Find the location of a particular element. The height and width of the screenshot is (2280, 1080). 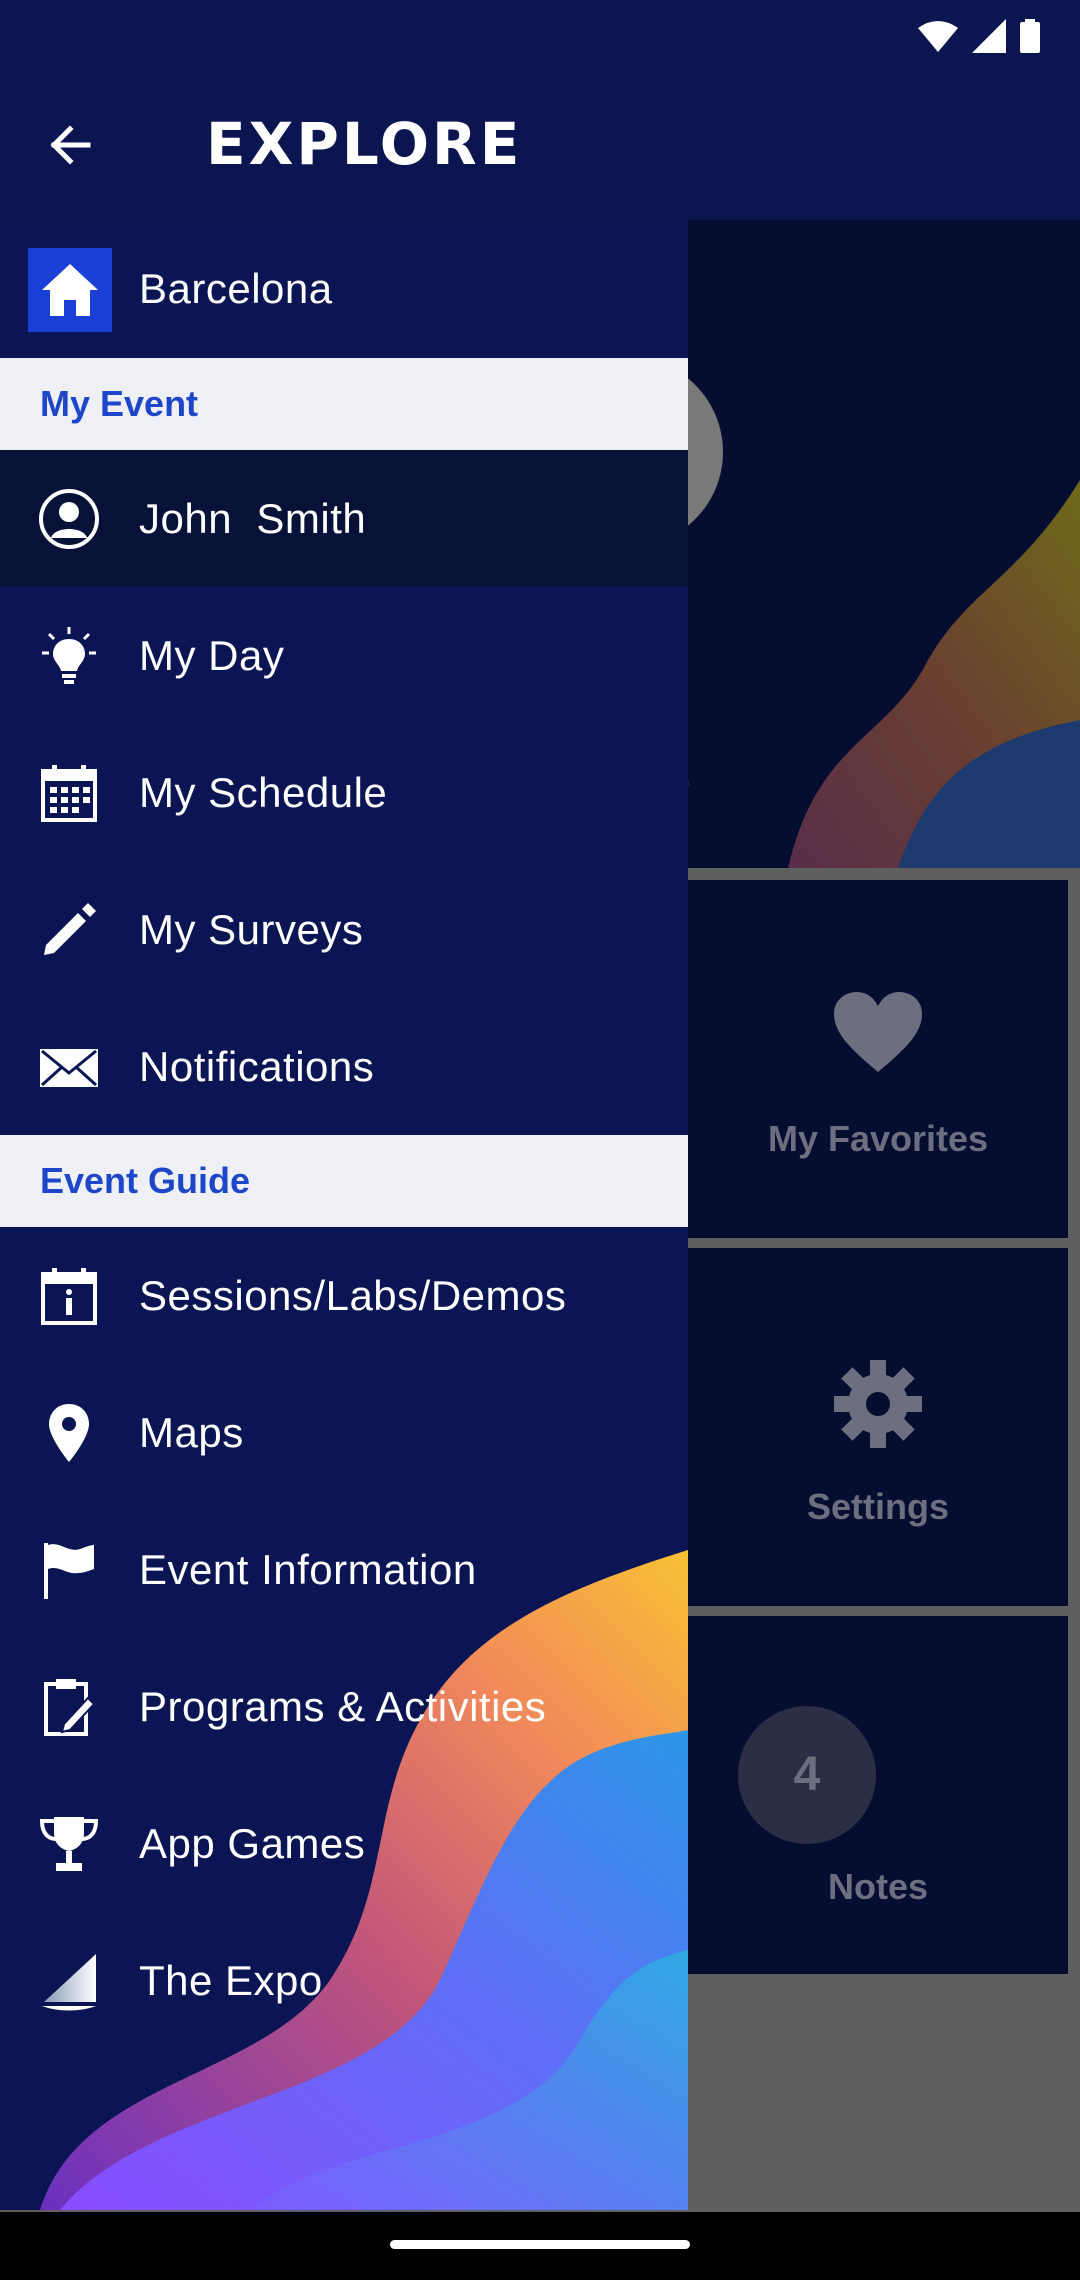

menu-item-maps: Maps is located at coordinates (344, 1432).